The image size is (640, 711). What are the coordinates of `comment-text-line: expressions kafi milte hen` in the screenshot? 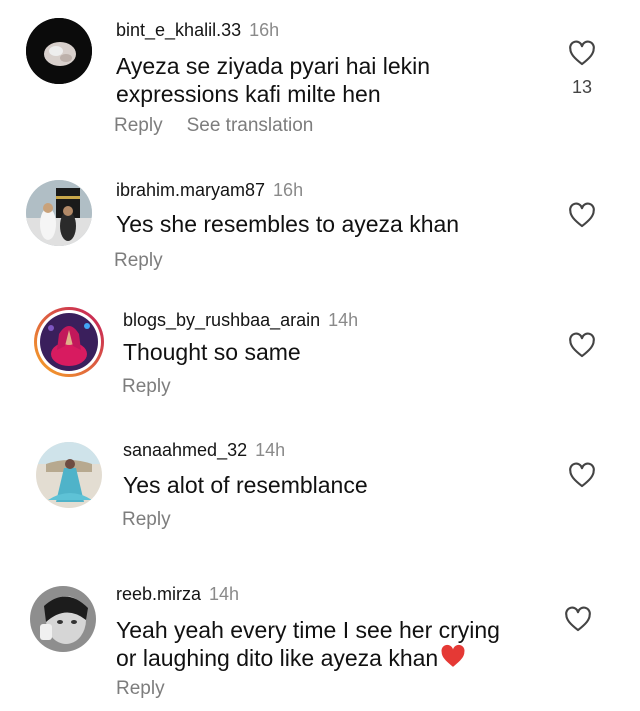 It's located at (248, 94).